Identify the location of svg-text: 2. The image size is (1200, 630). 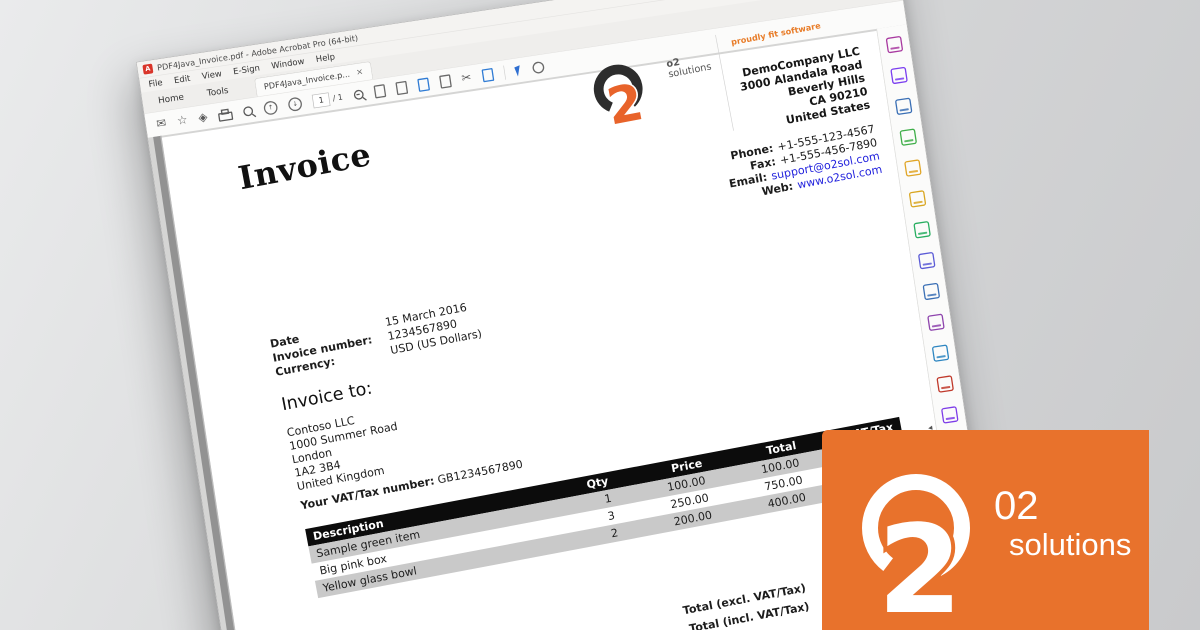
(920, 564).